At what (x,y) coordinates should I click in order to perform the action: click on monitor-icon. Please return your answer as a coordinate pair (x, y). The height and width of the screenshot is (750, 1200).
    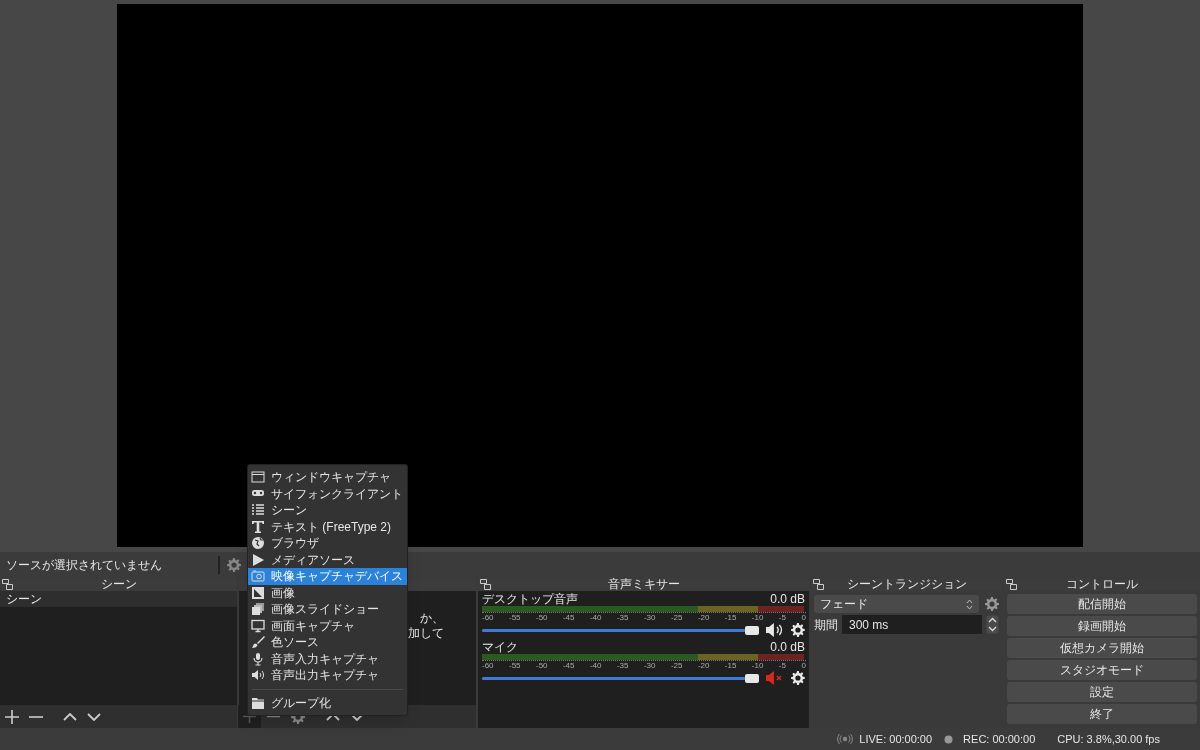
    Looking at the image, I should click on (258, 625).